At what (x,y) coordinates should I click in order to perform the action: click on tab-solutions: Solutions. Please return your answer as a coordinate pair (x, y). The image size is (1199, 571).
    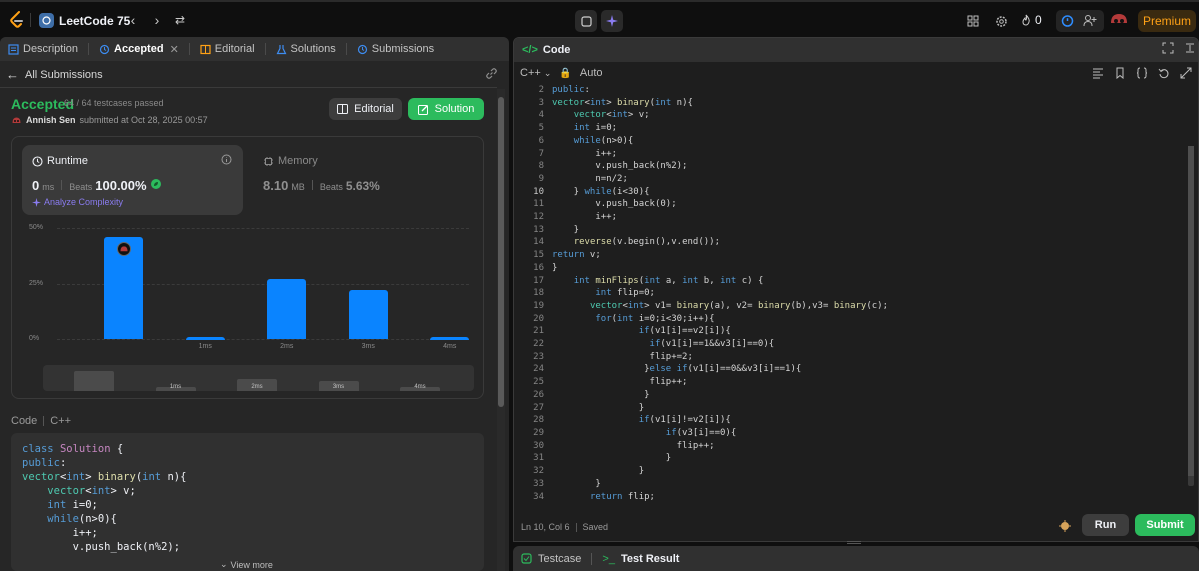
    Looking at the image, I should click on (311, 49).